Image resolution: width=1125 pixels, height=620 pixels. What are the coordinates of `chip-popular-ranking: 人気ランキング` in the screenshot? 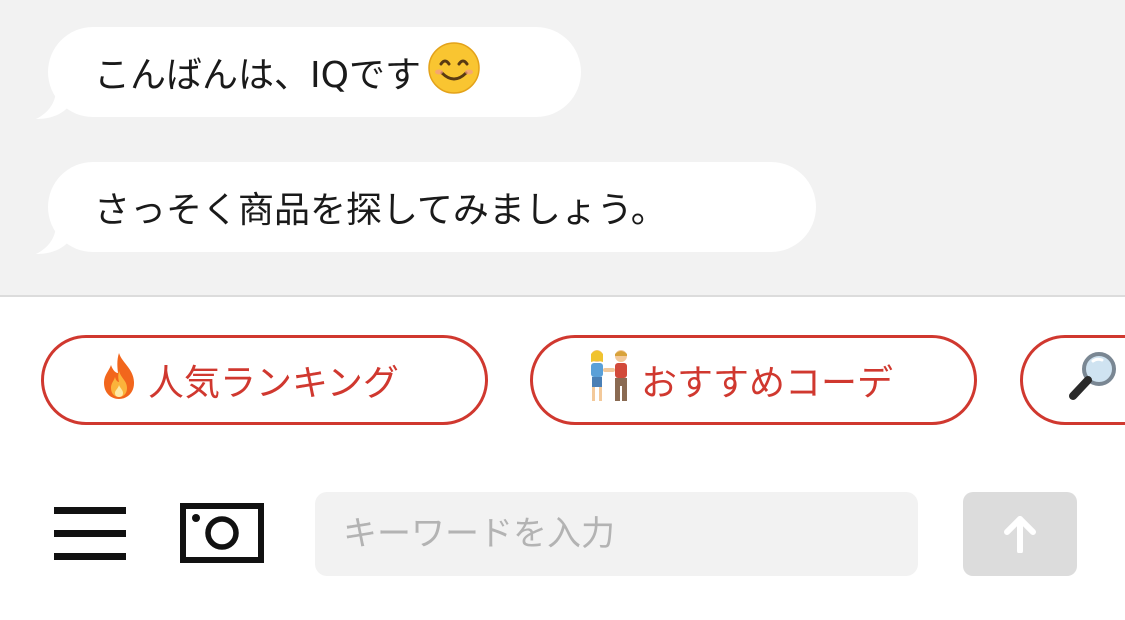 It's located at (264, 380).